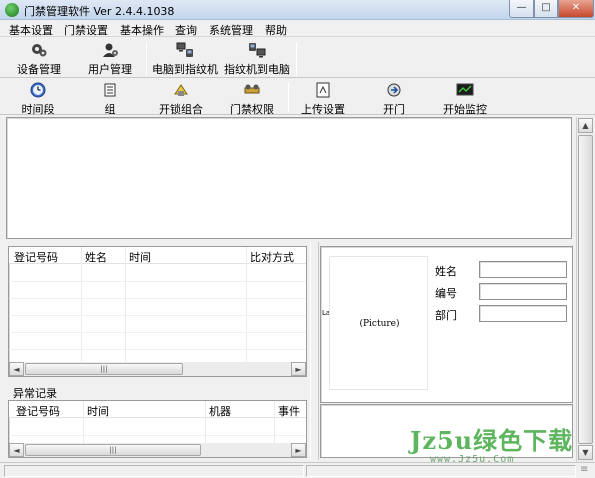 The image size is (595, 478). Describe the element at coordinates (142, 30) in the screenshot. I see `menu-basic-operations: 基本操作` at that location.